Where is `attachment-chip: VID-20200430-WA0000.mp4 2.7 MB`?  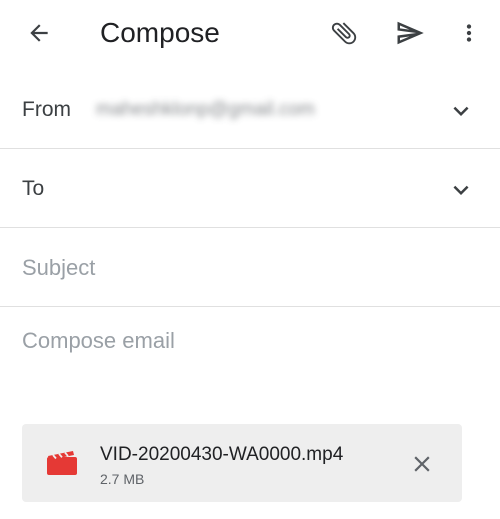 attachment-chip: VID-20200430-WA0000.mp4 2.7 MB is located at coordinates (242, 463).